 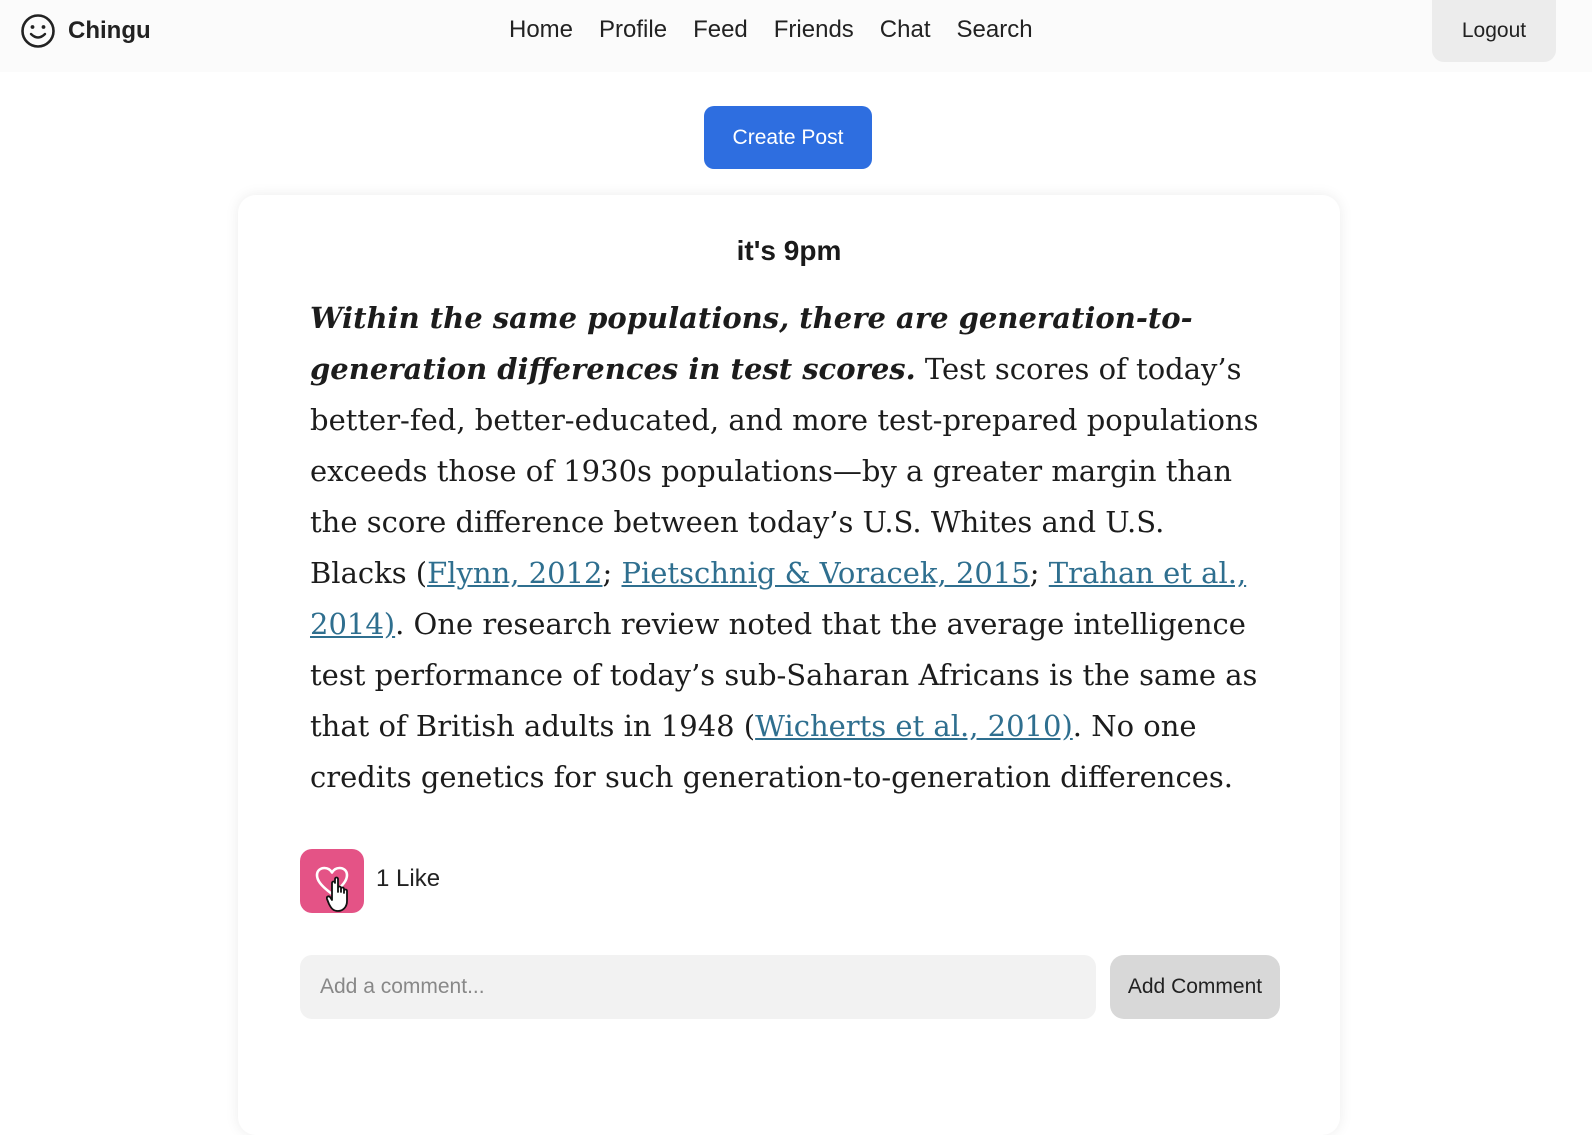 I want to click on main-nav: Home Profile Feed Friends Chat Search, so click(x=771, y=30).